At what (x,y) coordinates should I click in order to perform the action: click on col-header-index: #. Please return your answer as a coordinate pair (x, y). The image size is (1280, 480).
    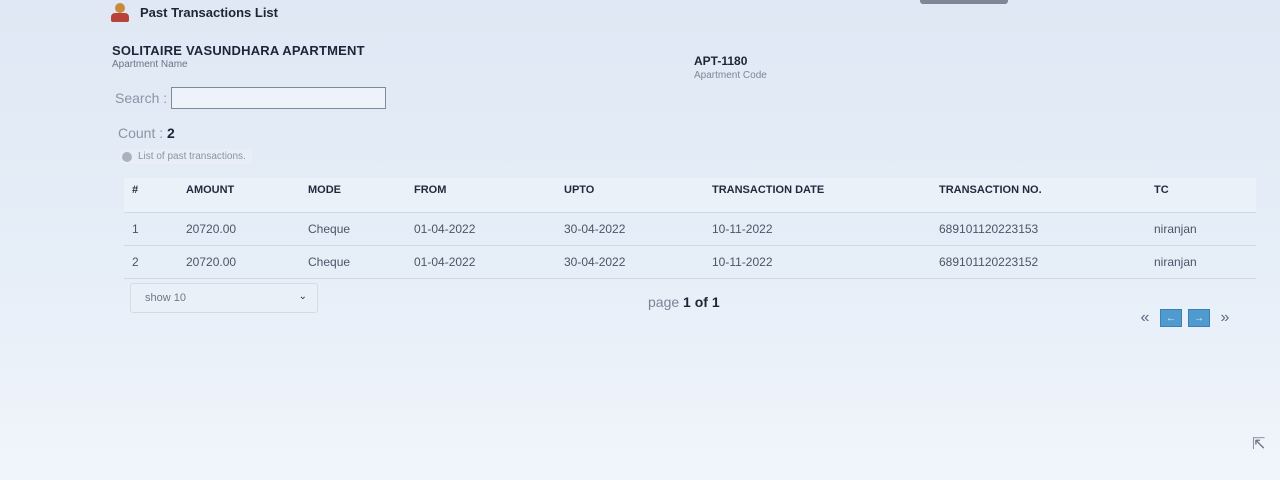
    Looking at the image, I should click on (135, 190).